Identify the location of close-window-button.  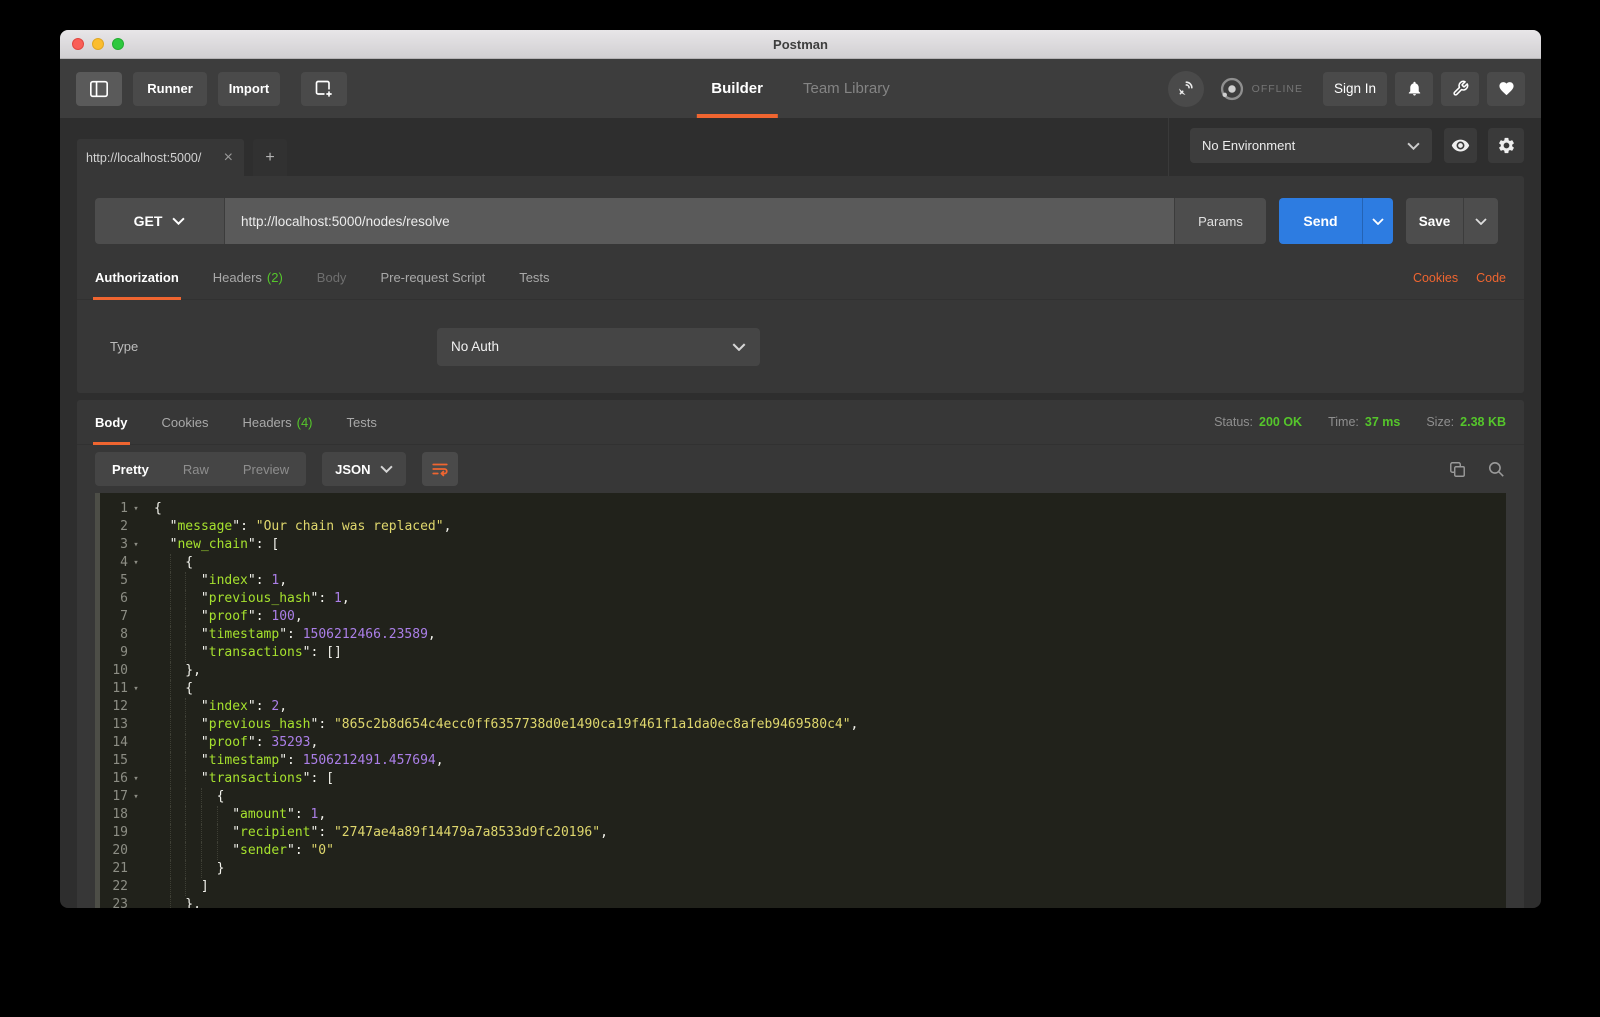
(78, 44).